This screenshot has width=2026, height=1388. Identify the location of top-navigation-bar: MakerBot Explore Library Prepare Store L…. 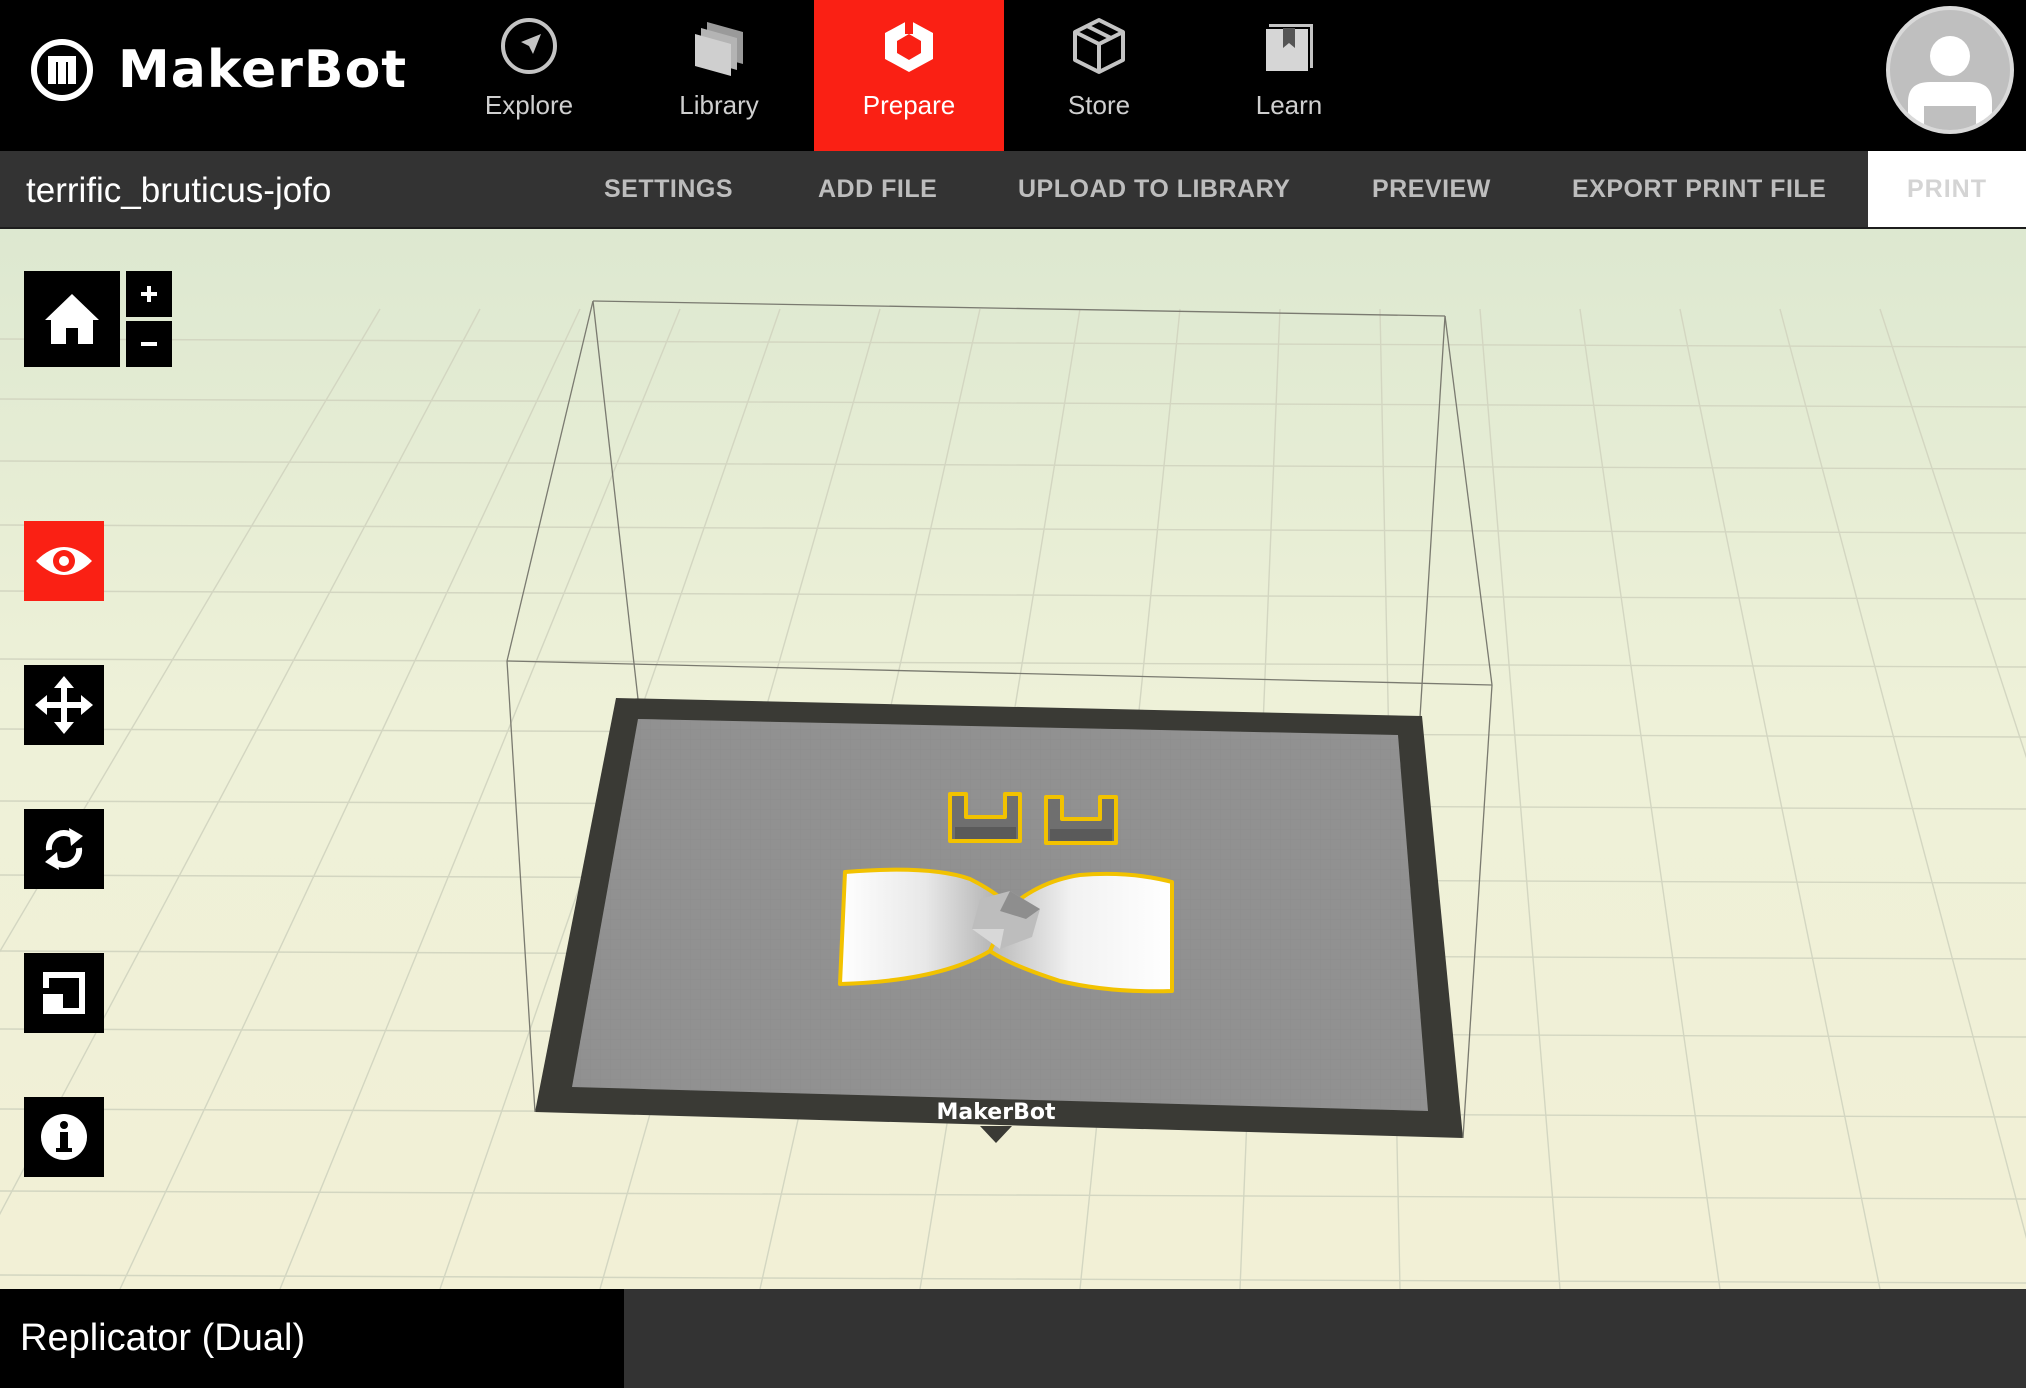
(1013, 75).